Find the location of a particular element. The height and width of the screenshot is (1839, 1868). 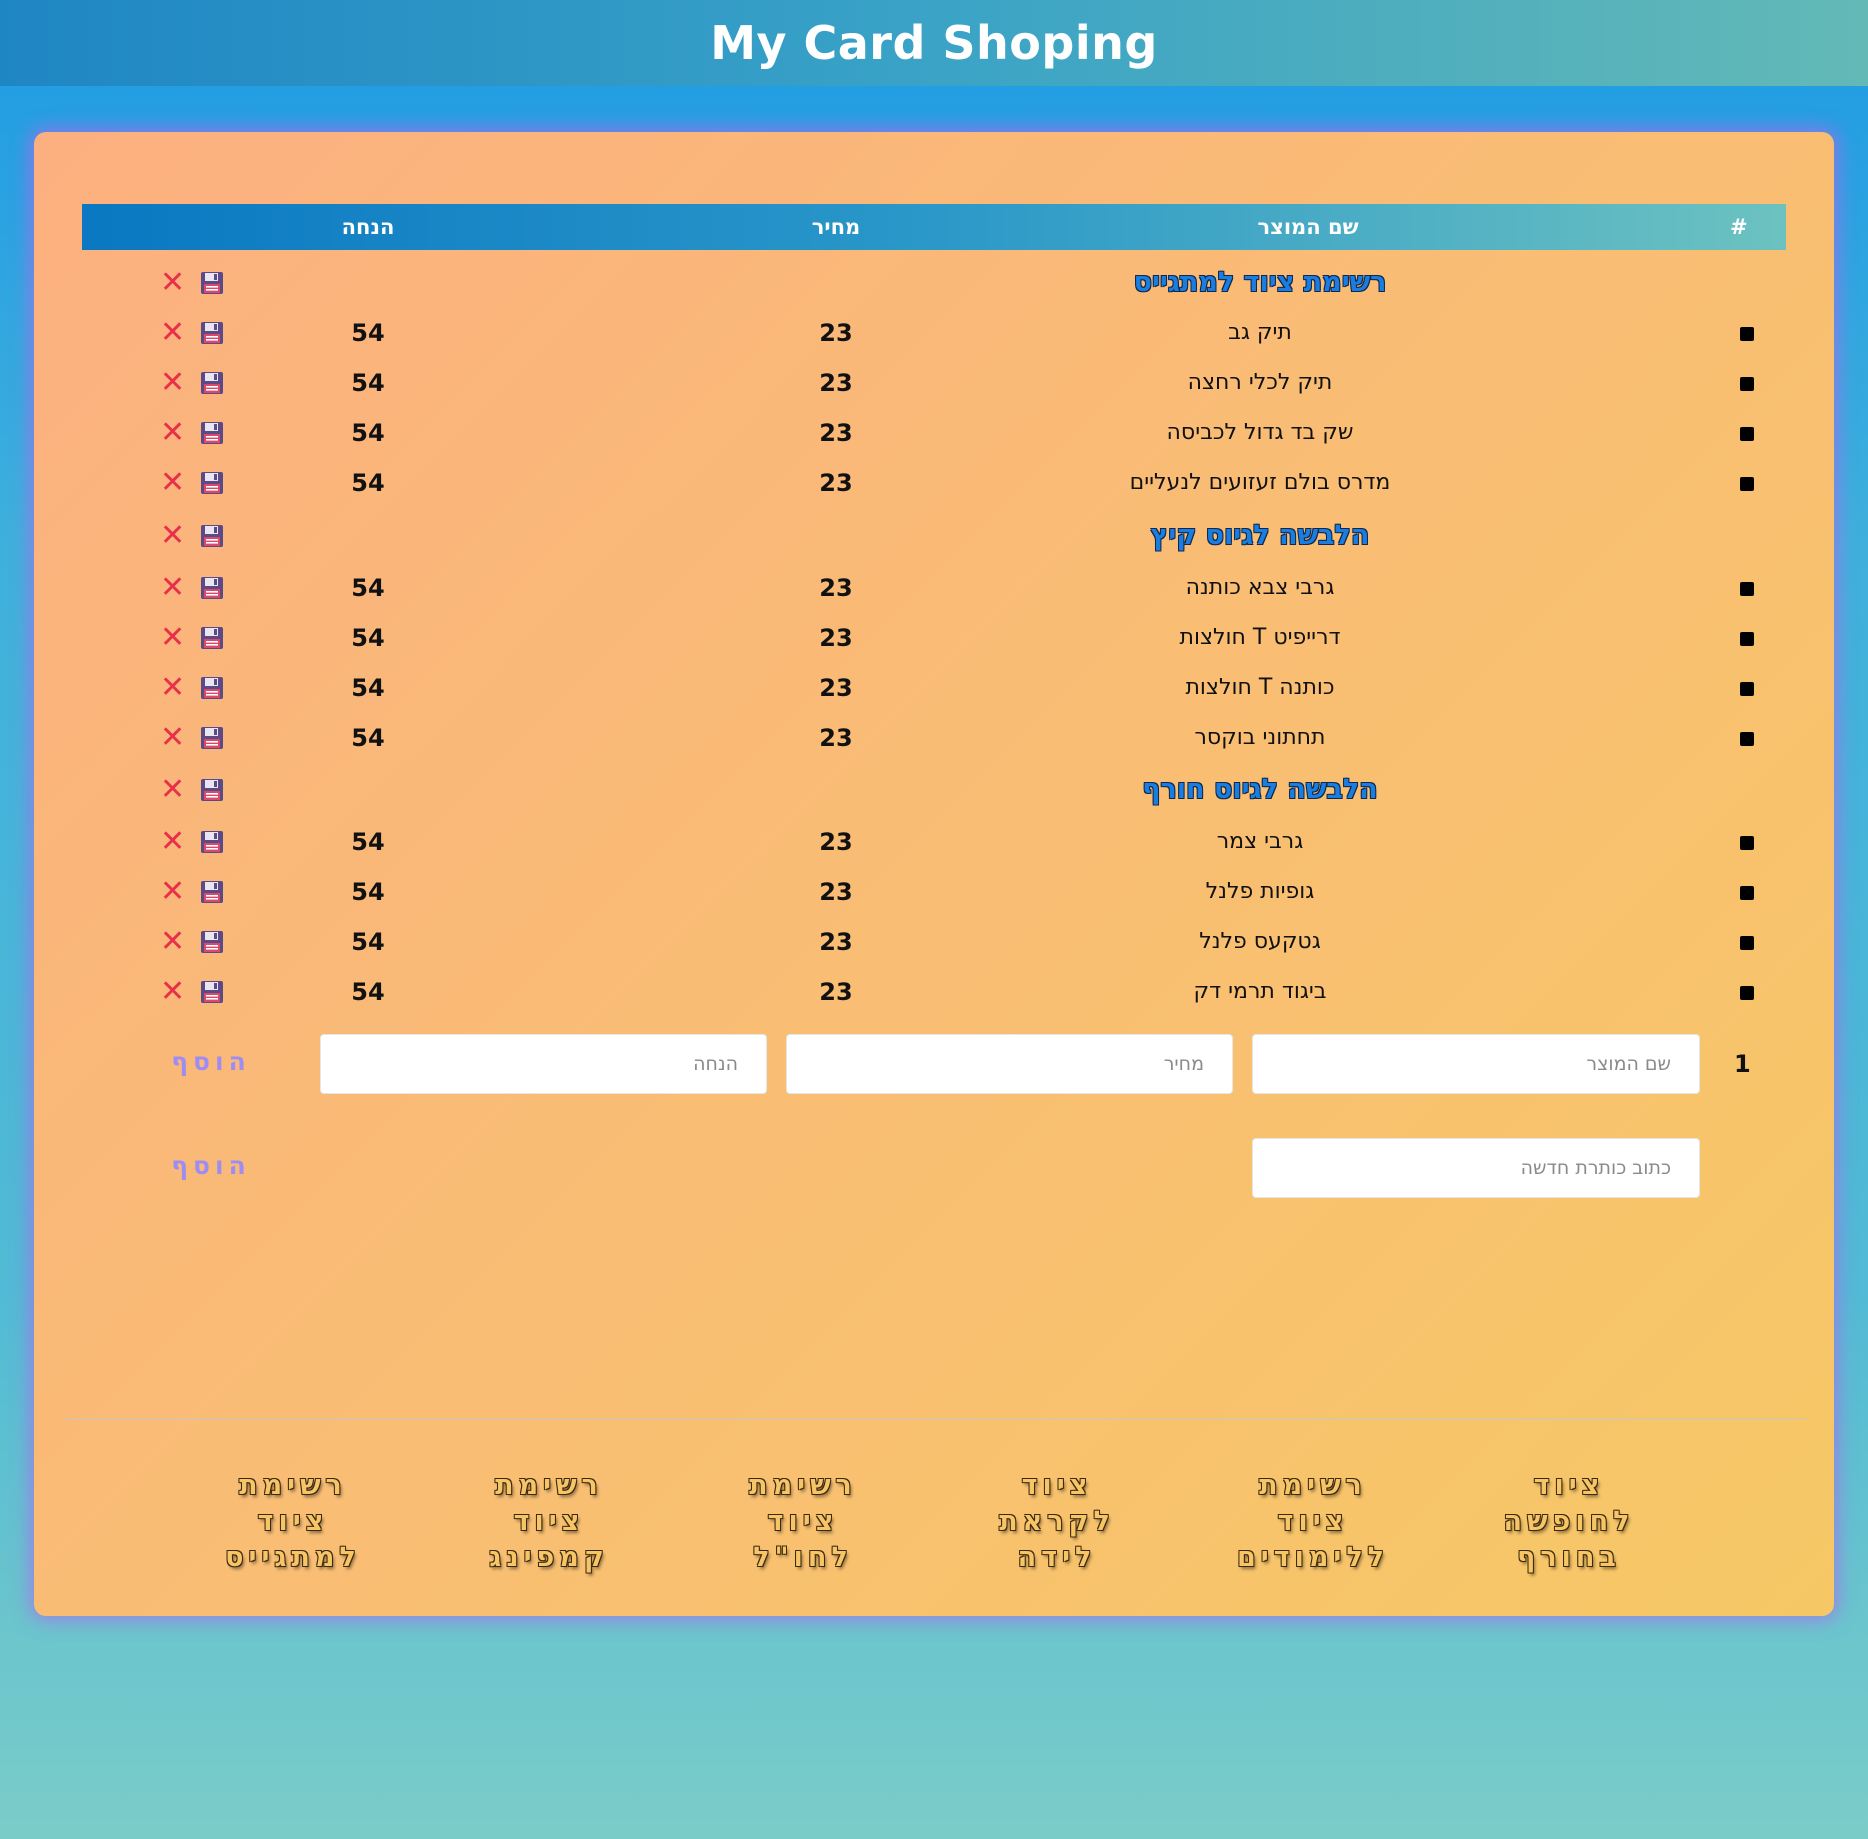

table-heading-row: הלבשה לגיוס חורף ✕ is located at coordinates (934, 790).